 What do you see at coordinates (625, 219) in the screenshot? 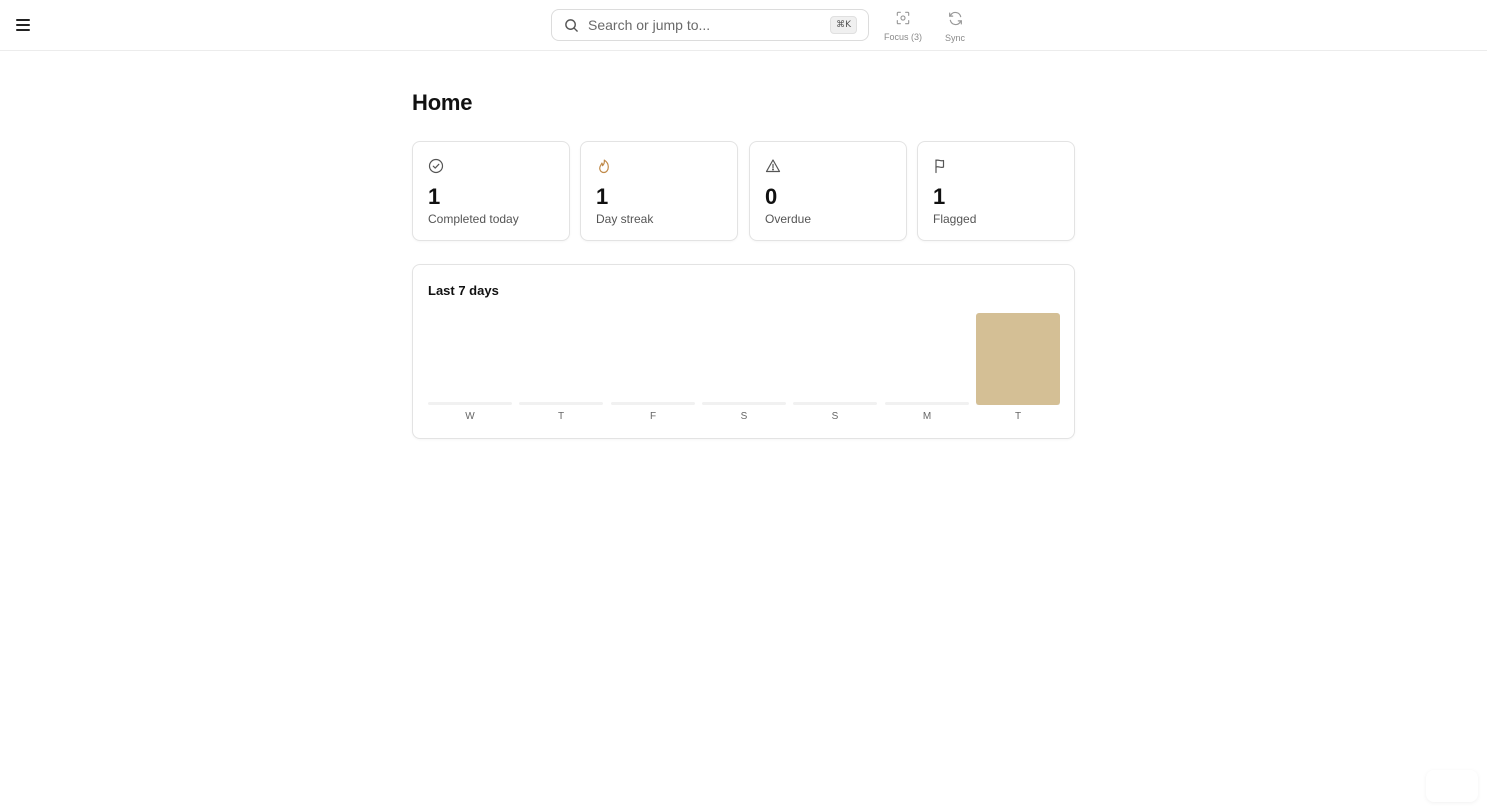
I see `stat-caption: Day streak` at bounding box center [625, 219].